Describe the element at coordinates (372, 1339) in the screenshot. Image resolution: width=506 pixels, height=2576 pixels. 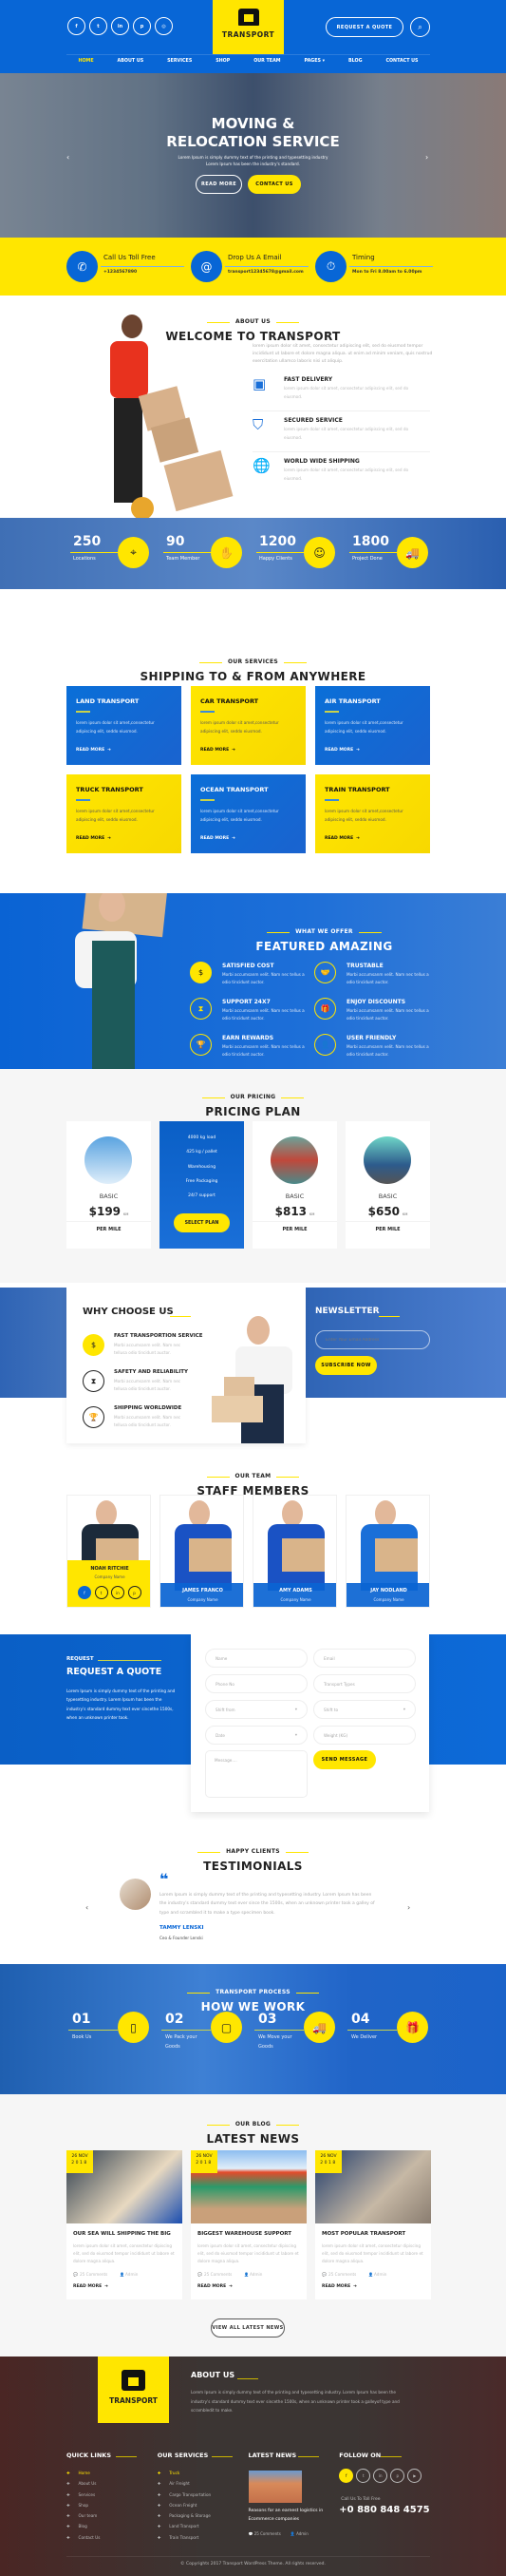
I see `newsletter-email-input` at that location.